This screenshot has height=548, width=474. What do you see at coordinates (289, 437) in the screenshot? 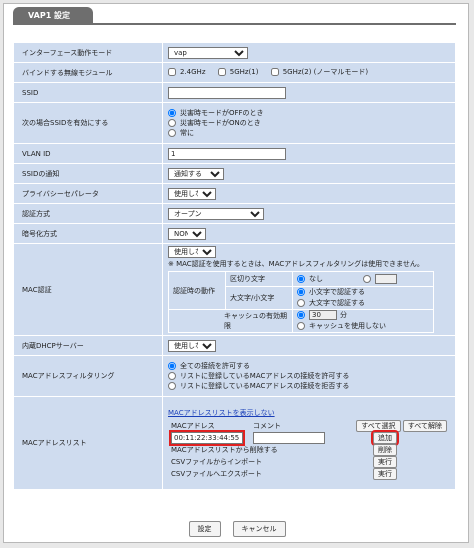
I see `comment-input` at bounding box center [289, 437].